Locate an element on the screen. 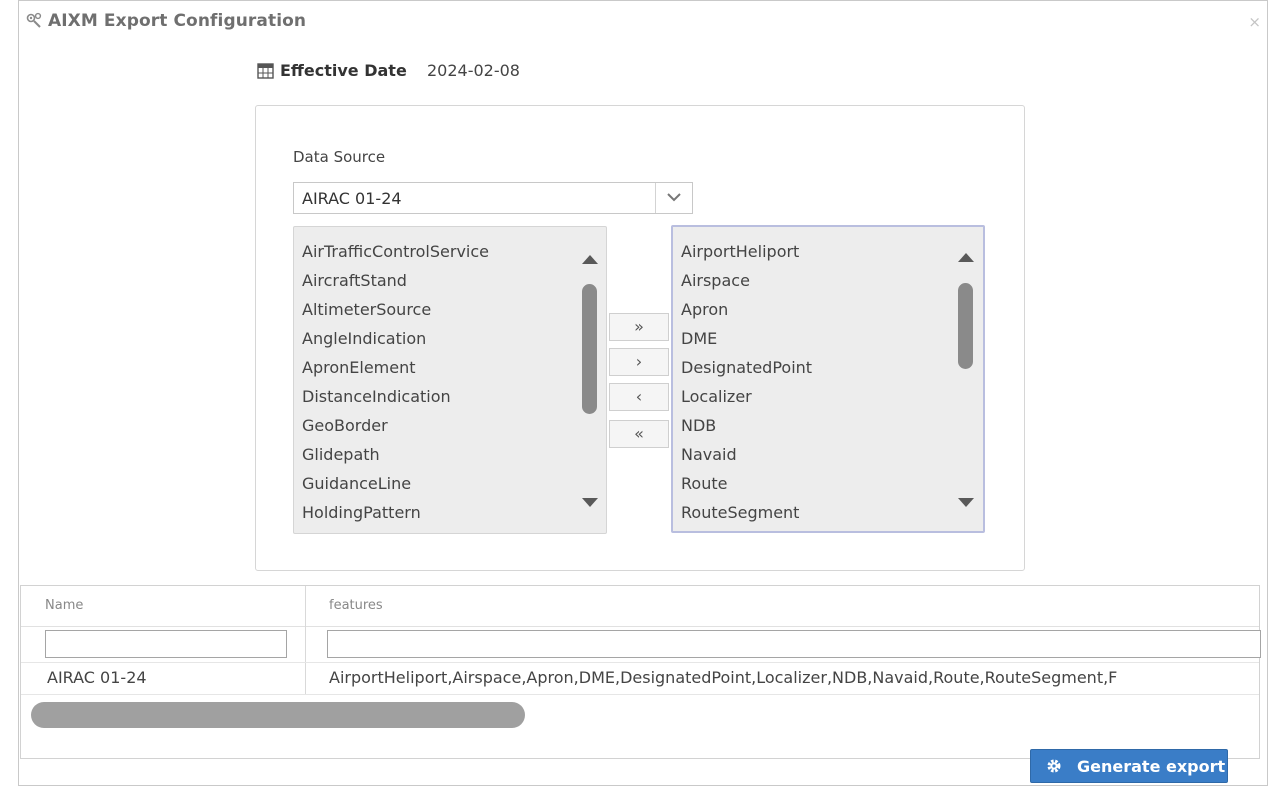  dialog-title: AIXM Export Configuration is located at coordinates (177, 21).